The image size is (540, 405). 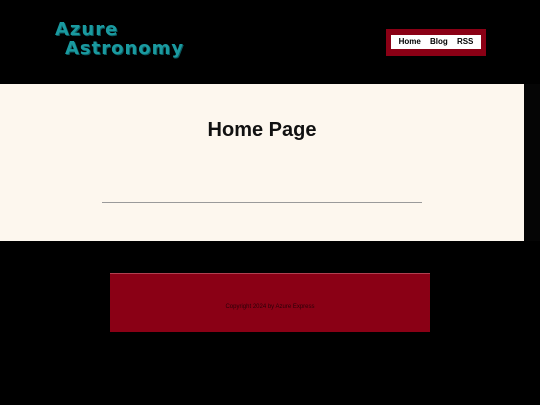 I want to click on nav-link-rss: RSS, so click(x=465, y=42).